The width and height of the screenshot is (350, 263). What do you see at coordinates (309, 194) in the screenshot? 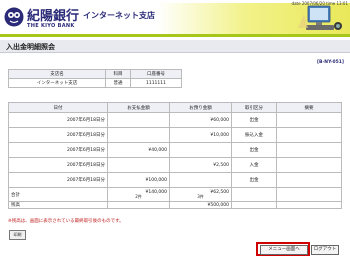
I see `total-memo-empty` at bounding box center [309, 194].